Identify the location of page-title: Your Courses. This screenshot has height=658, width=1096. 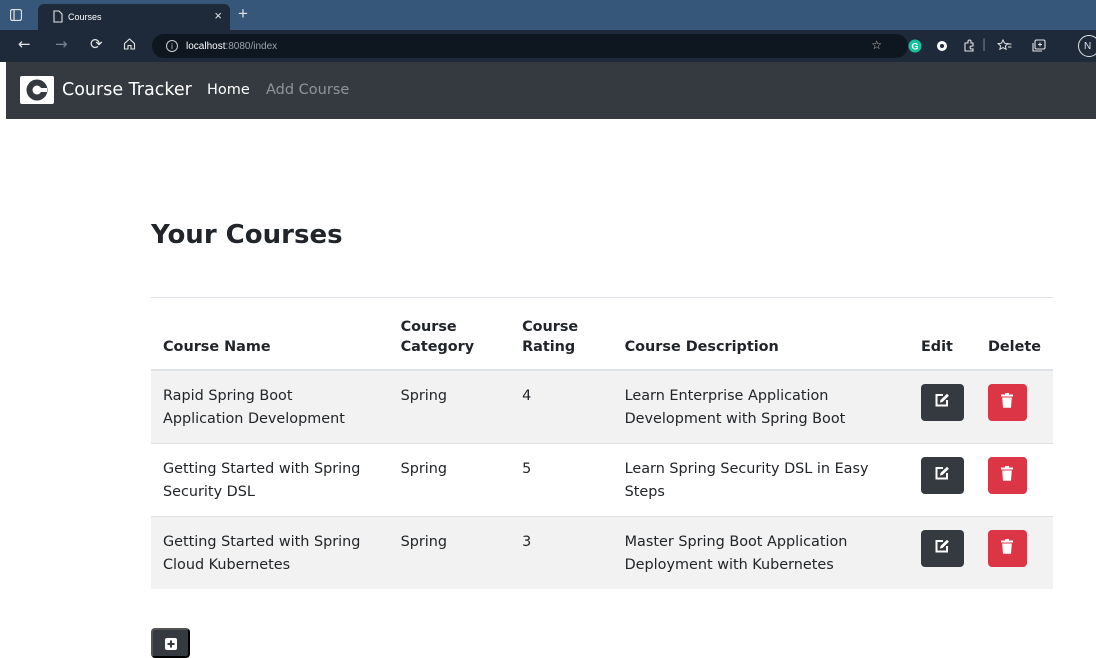
(247, 235).